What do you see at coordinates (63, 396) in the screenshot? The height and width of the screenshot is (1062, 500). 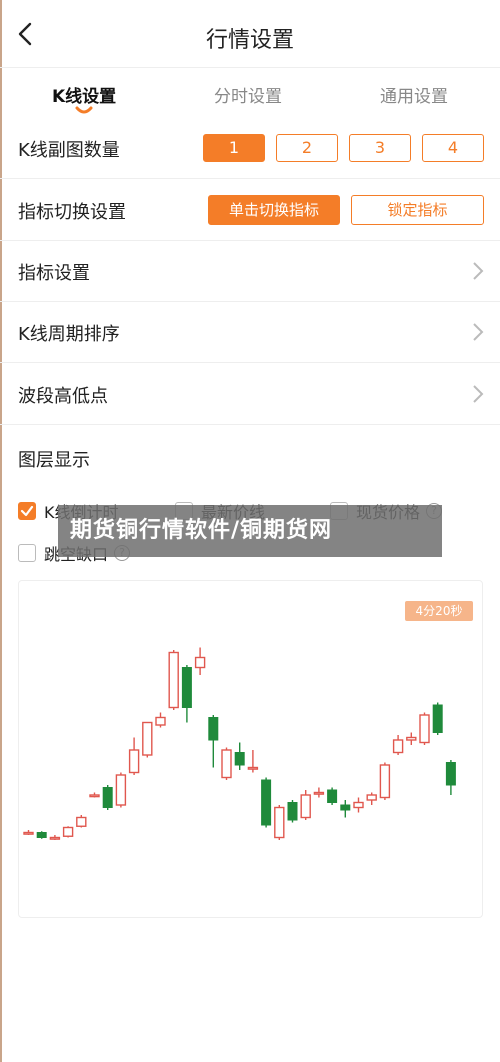 I see `wave-high-low-label: 波段高低点` at bounding box center [63, 396].